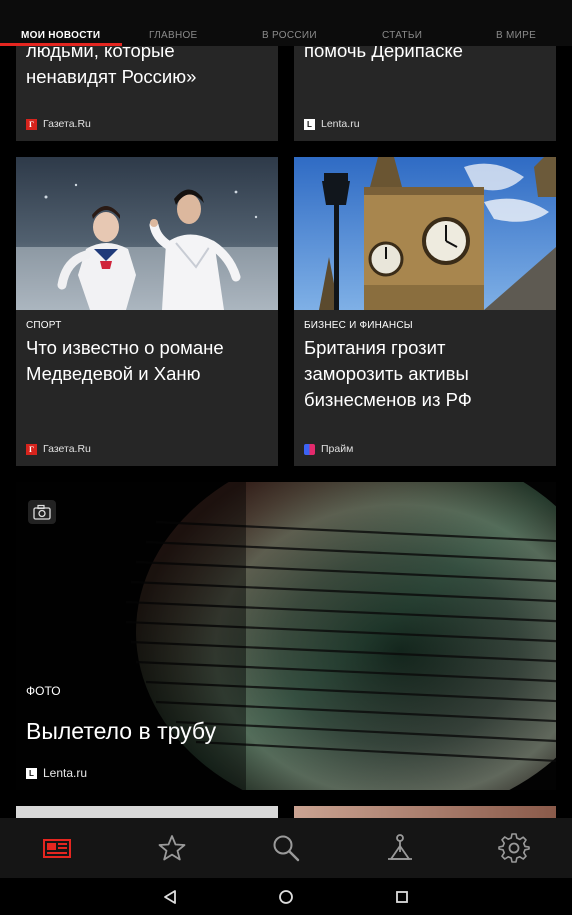 This screenshot has height=915, width=572. Describe the element at coordinates (125, 360) in the screenshot. I see `card-title: Что известно о романе Медведевой и Ханю` at that location.